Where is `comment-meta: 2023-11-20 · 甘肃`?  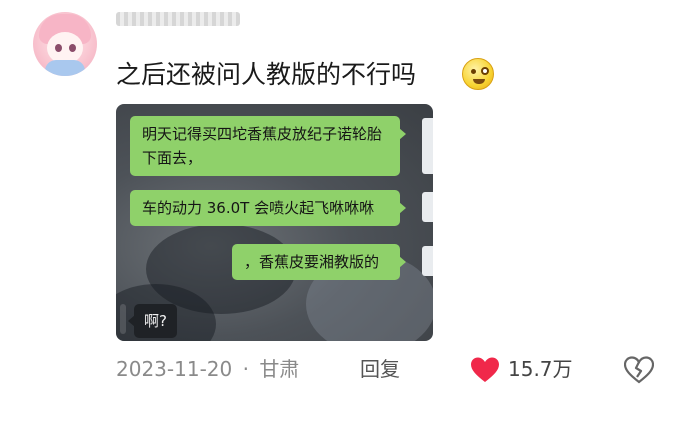
comment-meta: 2023-11-20 · 甘肃 is located at coordinates (207, 369).